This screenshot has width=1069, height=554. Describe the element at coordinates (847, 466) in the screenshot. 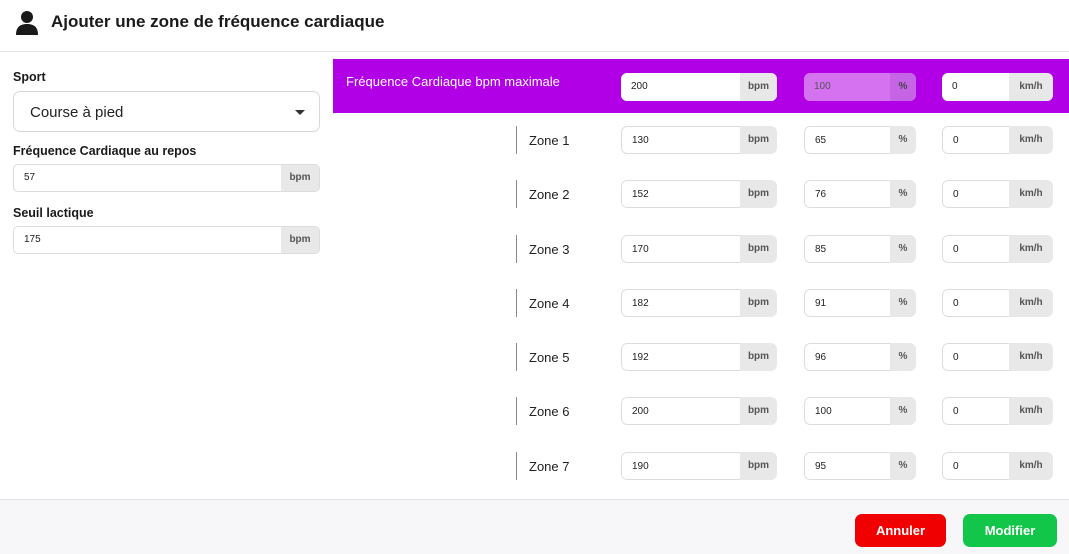

I see `zone-percent-input: 95` at that location.